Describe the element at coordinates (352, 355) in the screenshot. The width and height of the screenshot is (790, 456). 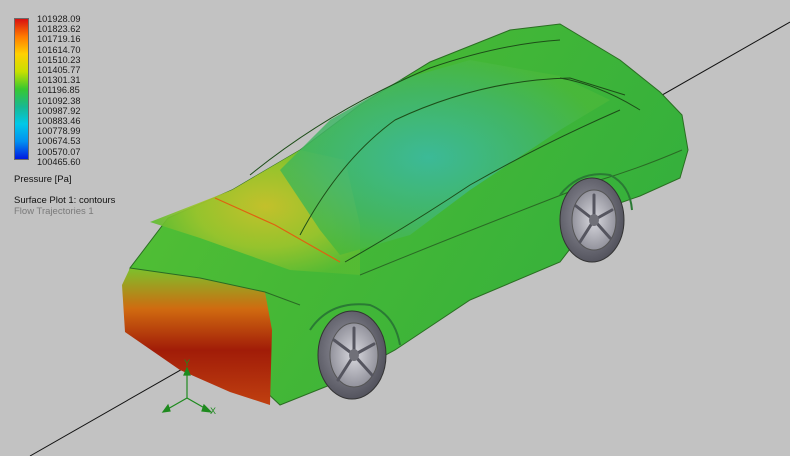
I see `front-wheel` at that location.